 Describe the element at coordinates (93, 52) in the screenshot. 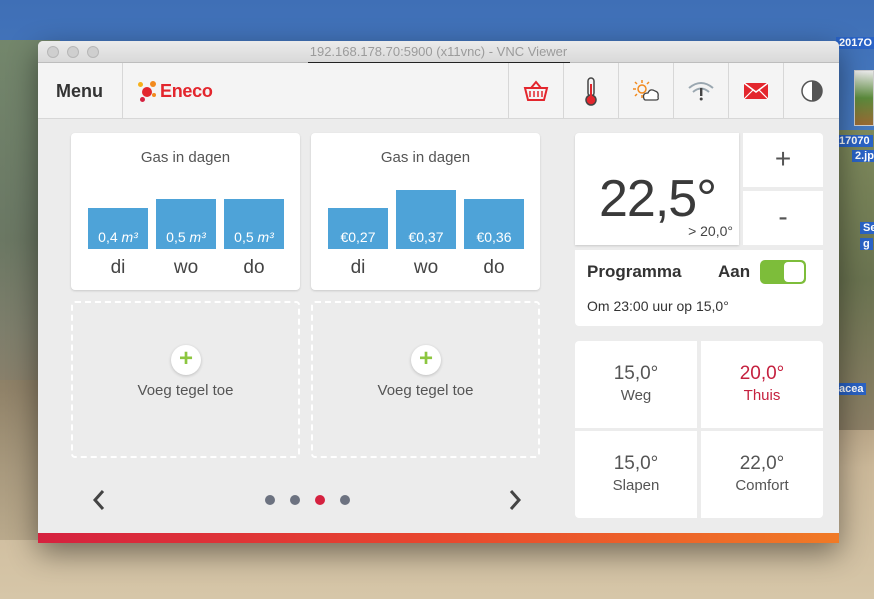

I see `zoom-window-button` at that location.